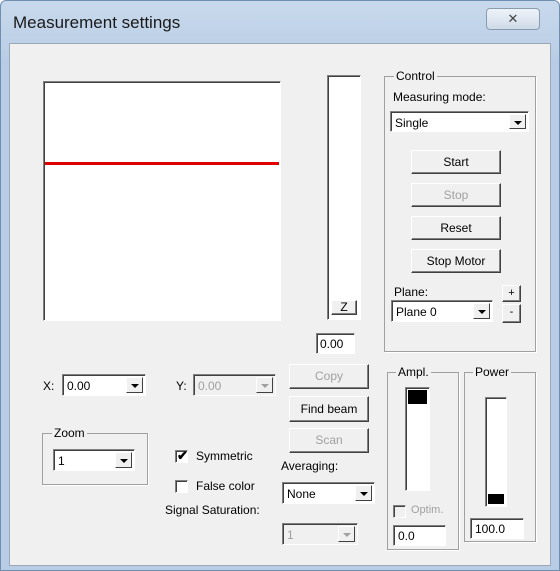 This screenshot has height=571, width=560. Describe the element at coordinates (419, 535) in the screenshot. I see `ampl-value-field: 0.0` at that location.